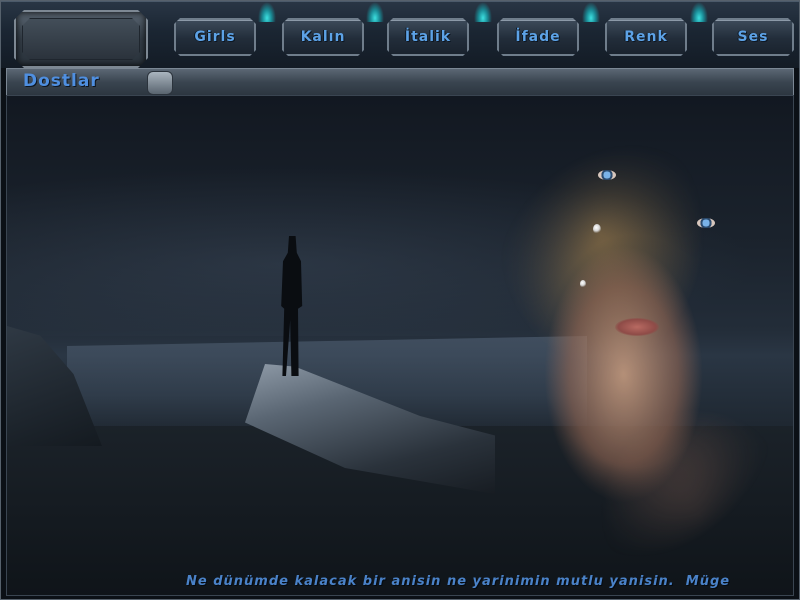  I want to click on bold-button: Kalın, so click(323, 37).